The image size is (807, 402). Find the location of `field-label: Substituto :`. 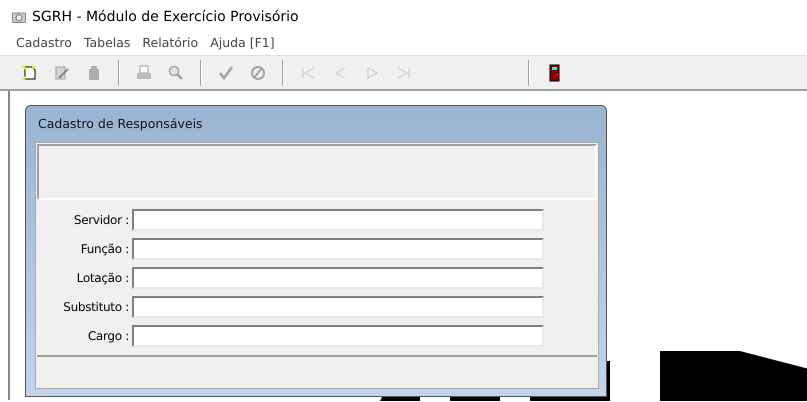

field-label: Substituto : is located at coordinates (96, 307).